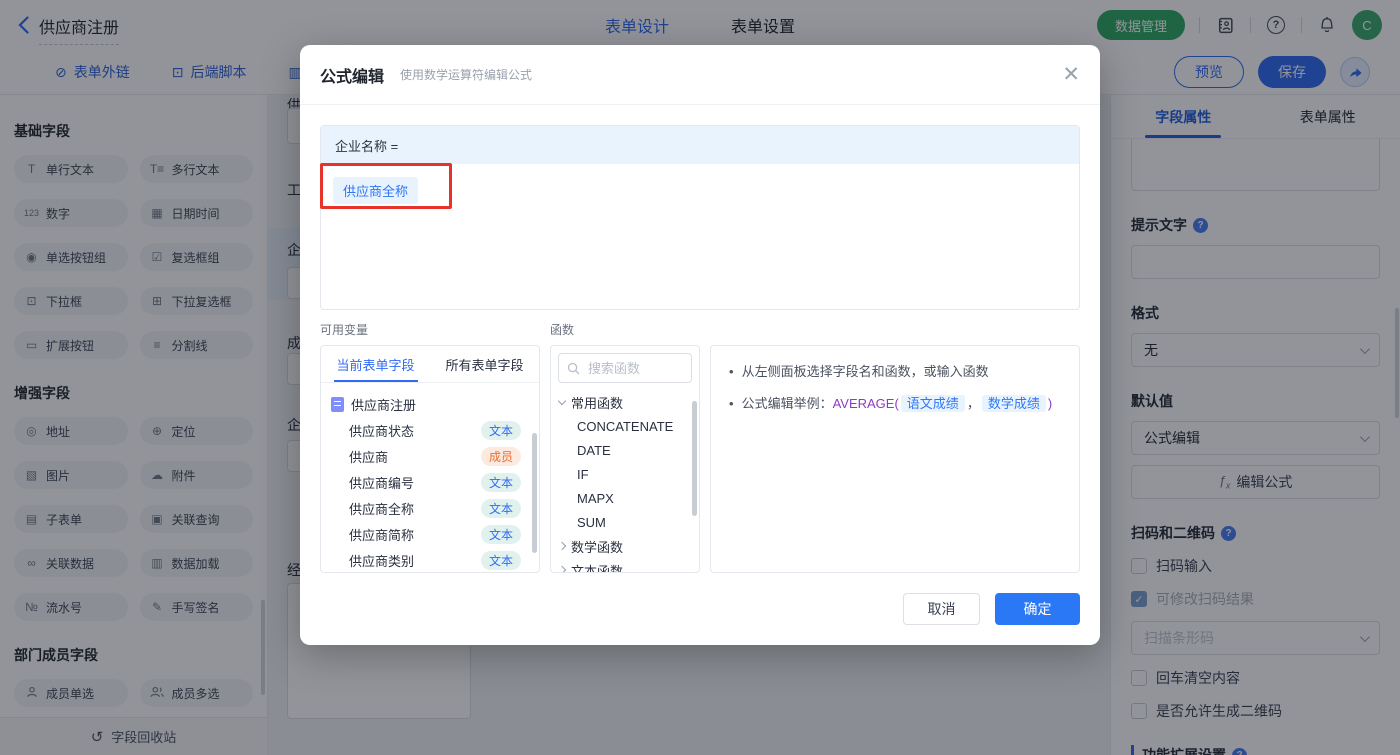 Image resolution: width=1400 pixels, height=755 pixels. Describe the element at coordinates (625, 426) in the screenshot. I see `function-item: CONCATENATE` at that location.